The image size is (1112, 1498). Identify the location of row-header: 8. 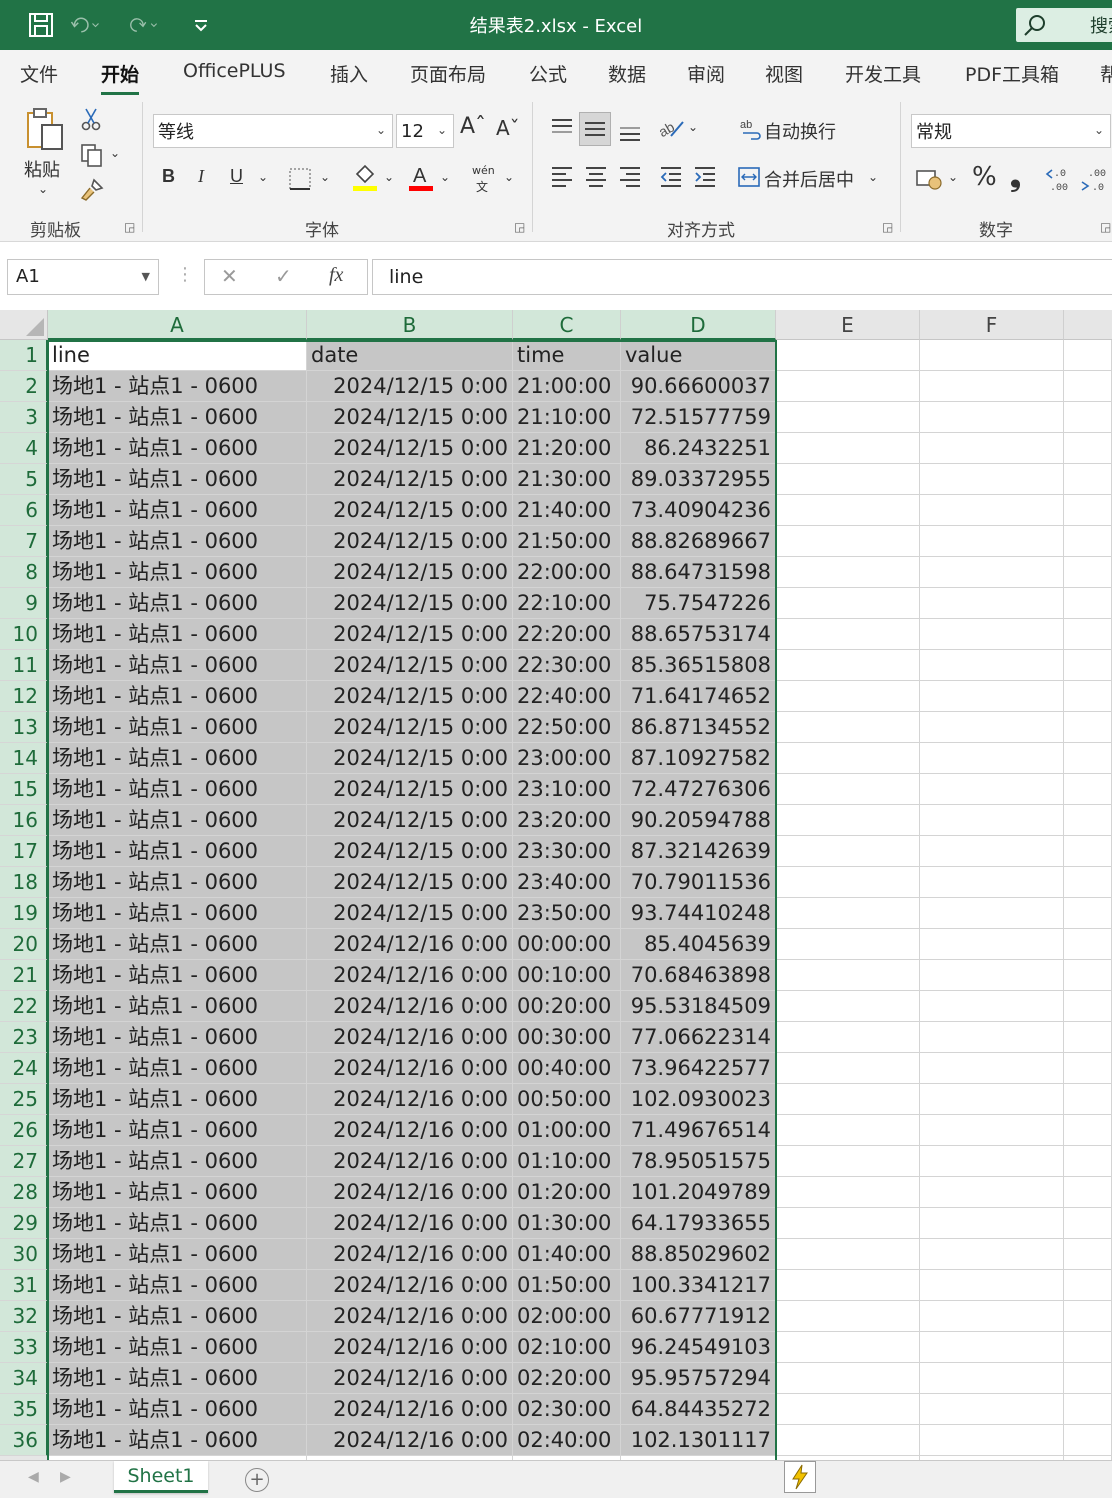
(24, 572).